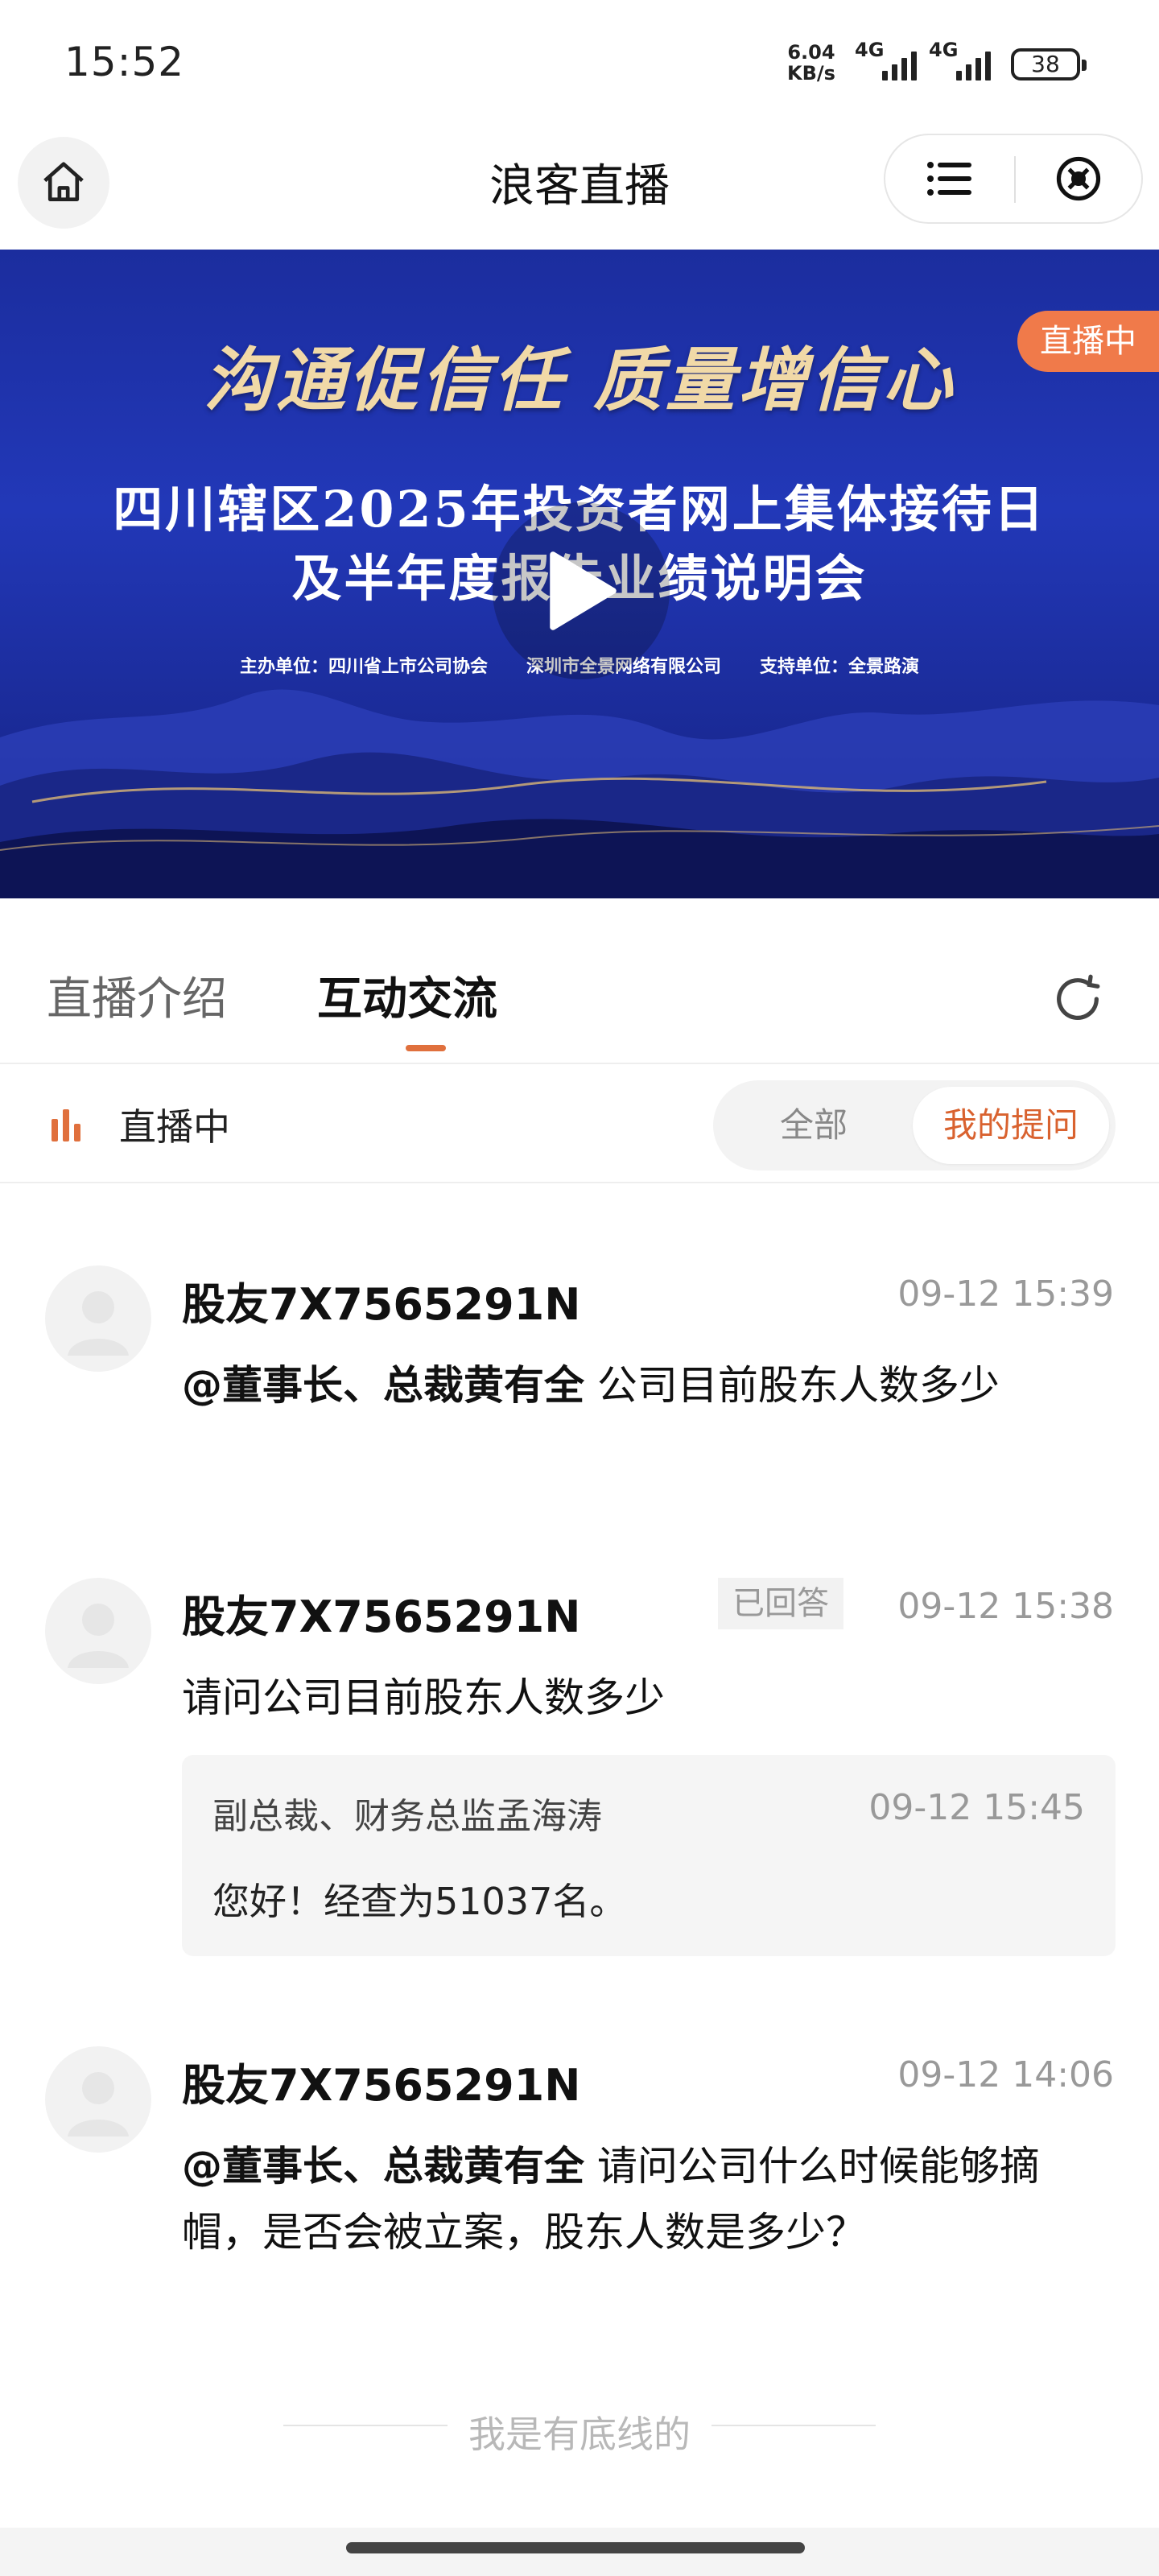  What do you see at coordinates (780, 1603) in the screenshot?
I see `answered-badge: 已回答` at bounding box center [780, 1603].